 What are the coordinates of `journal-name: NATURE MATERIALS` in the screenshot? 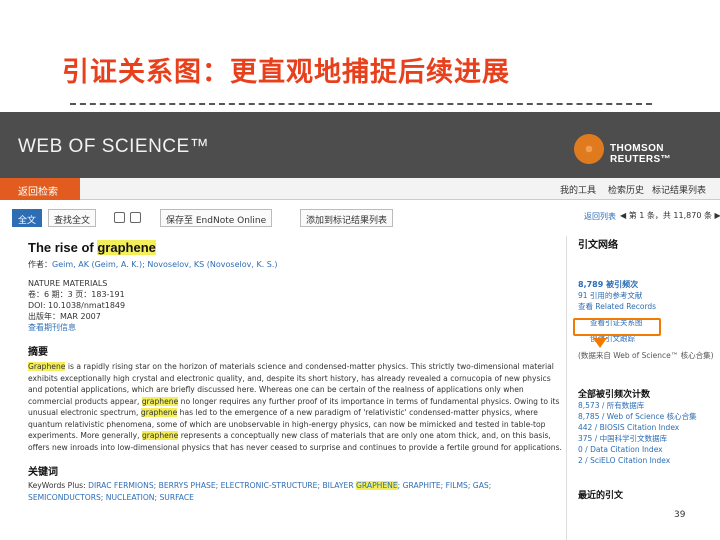 It's located at (68, 283).